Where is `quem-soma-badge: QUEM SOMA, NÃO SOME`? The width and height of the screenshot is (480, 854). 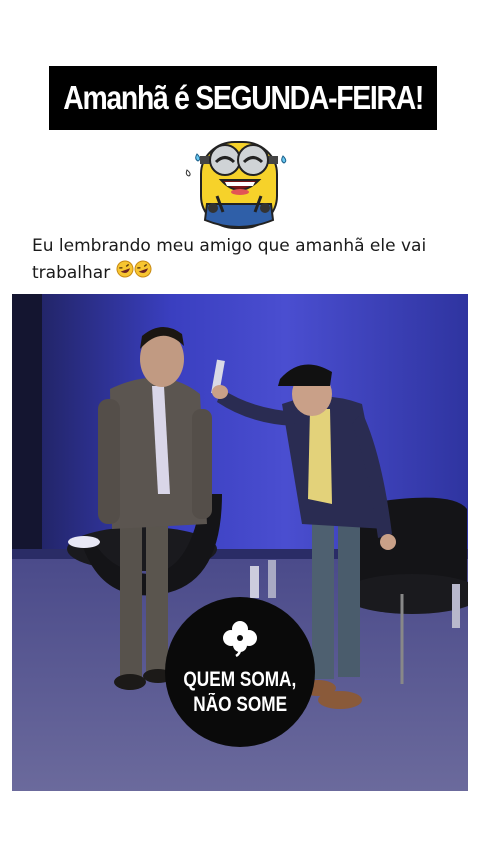
quem-soma-badge: QUEM SOMA, NÃO SOME is located at coordinates (240, 672).